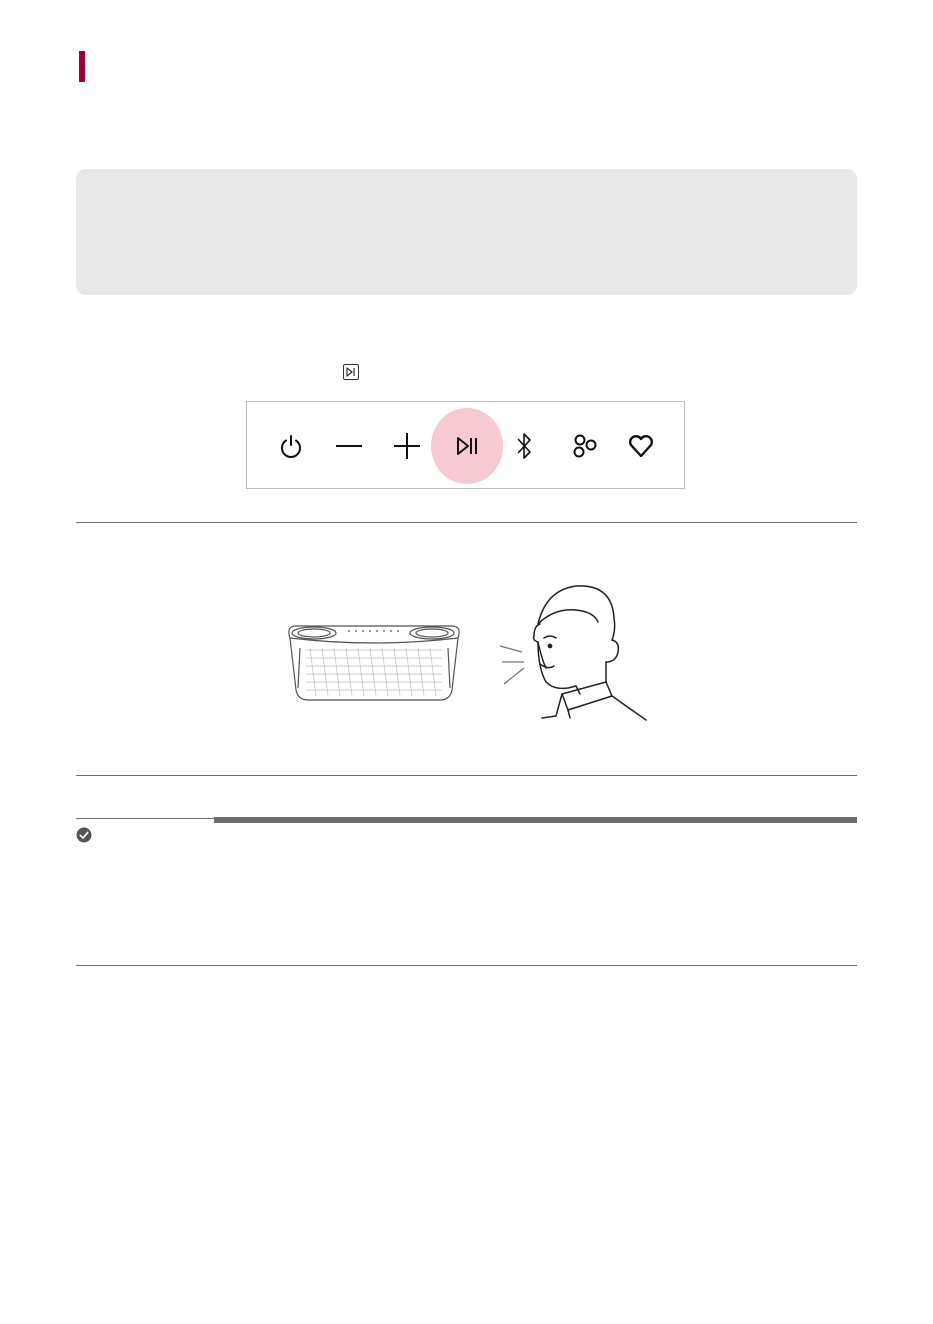 The width and height of the screenshot is (933, 1324). What do you see at coordinates (535, 820) in the screenshot?
I see `note-header-bar` at bounding box center [535, 820].